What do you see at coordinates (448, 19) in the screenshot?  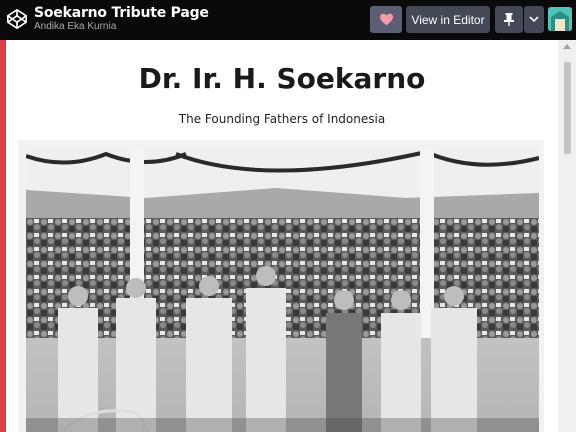 I see `view-in-editor-button: View in Editor` at bounding box center [448, 19].